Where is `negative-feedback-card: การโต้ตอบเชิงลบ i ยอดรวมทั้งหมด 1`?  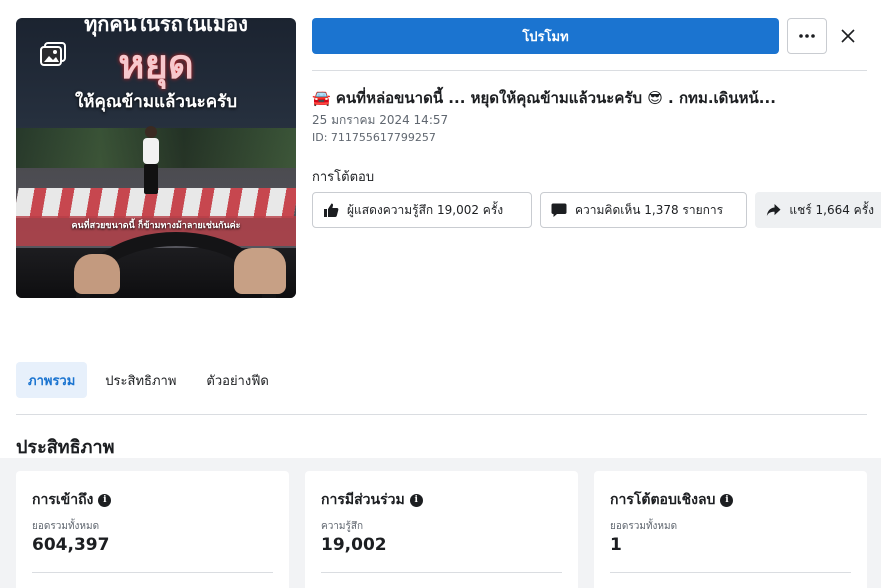 negative-feedback-card: การโต้ตอบเชิงลบ i ยอดรวมทั้งหมด 1 is located at coordinates (730, 529).